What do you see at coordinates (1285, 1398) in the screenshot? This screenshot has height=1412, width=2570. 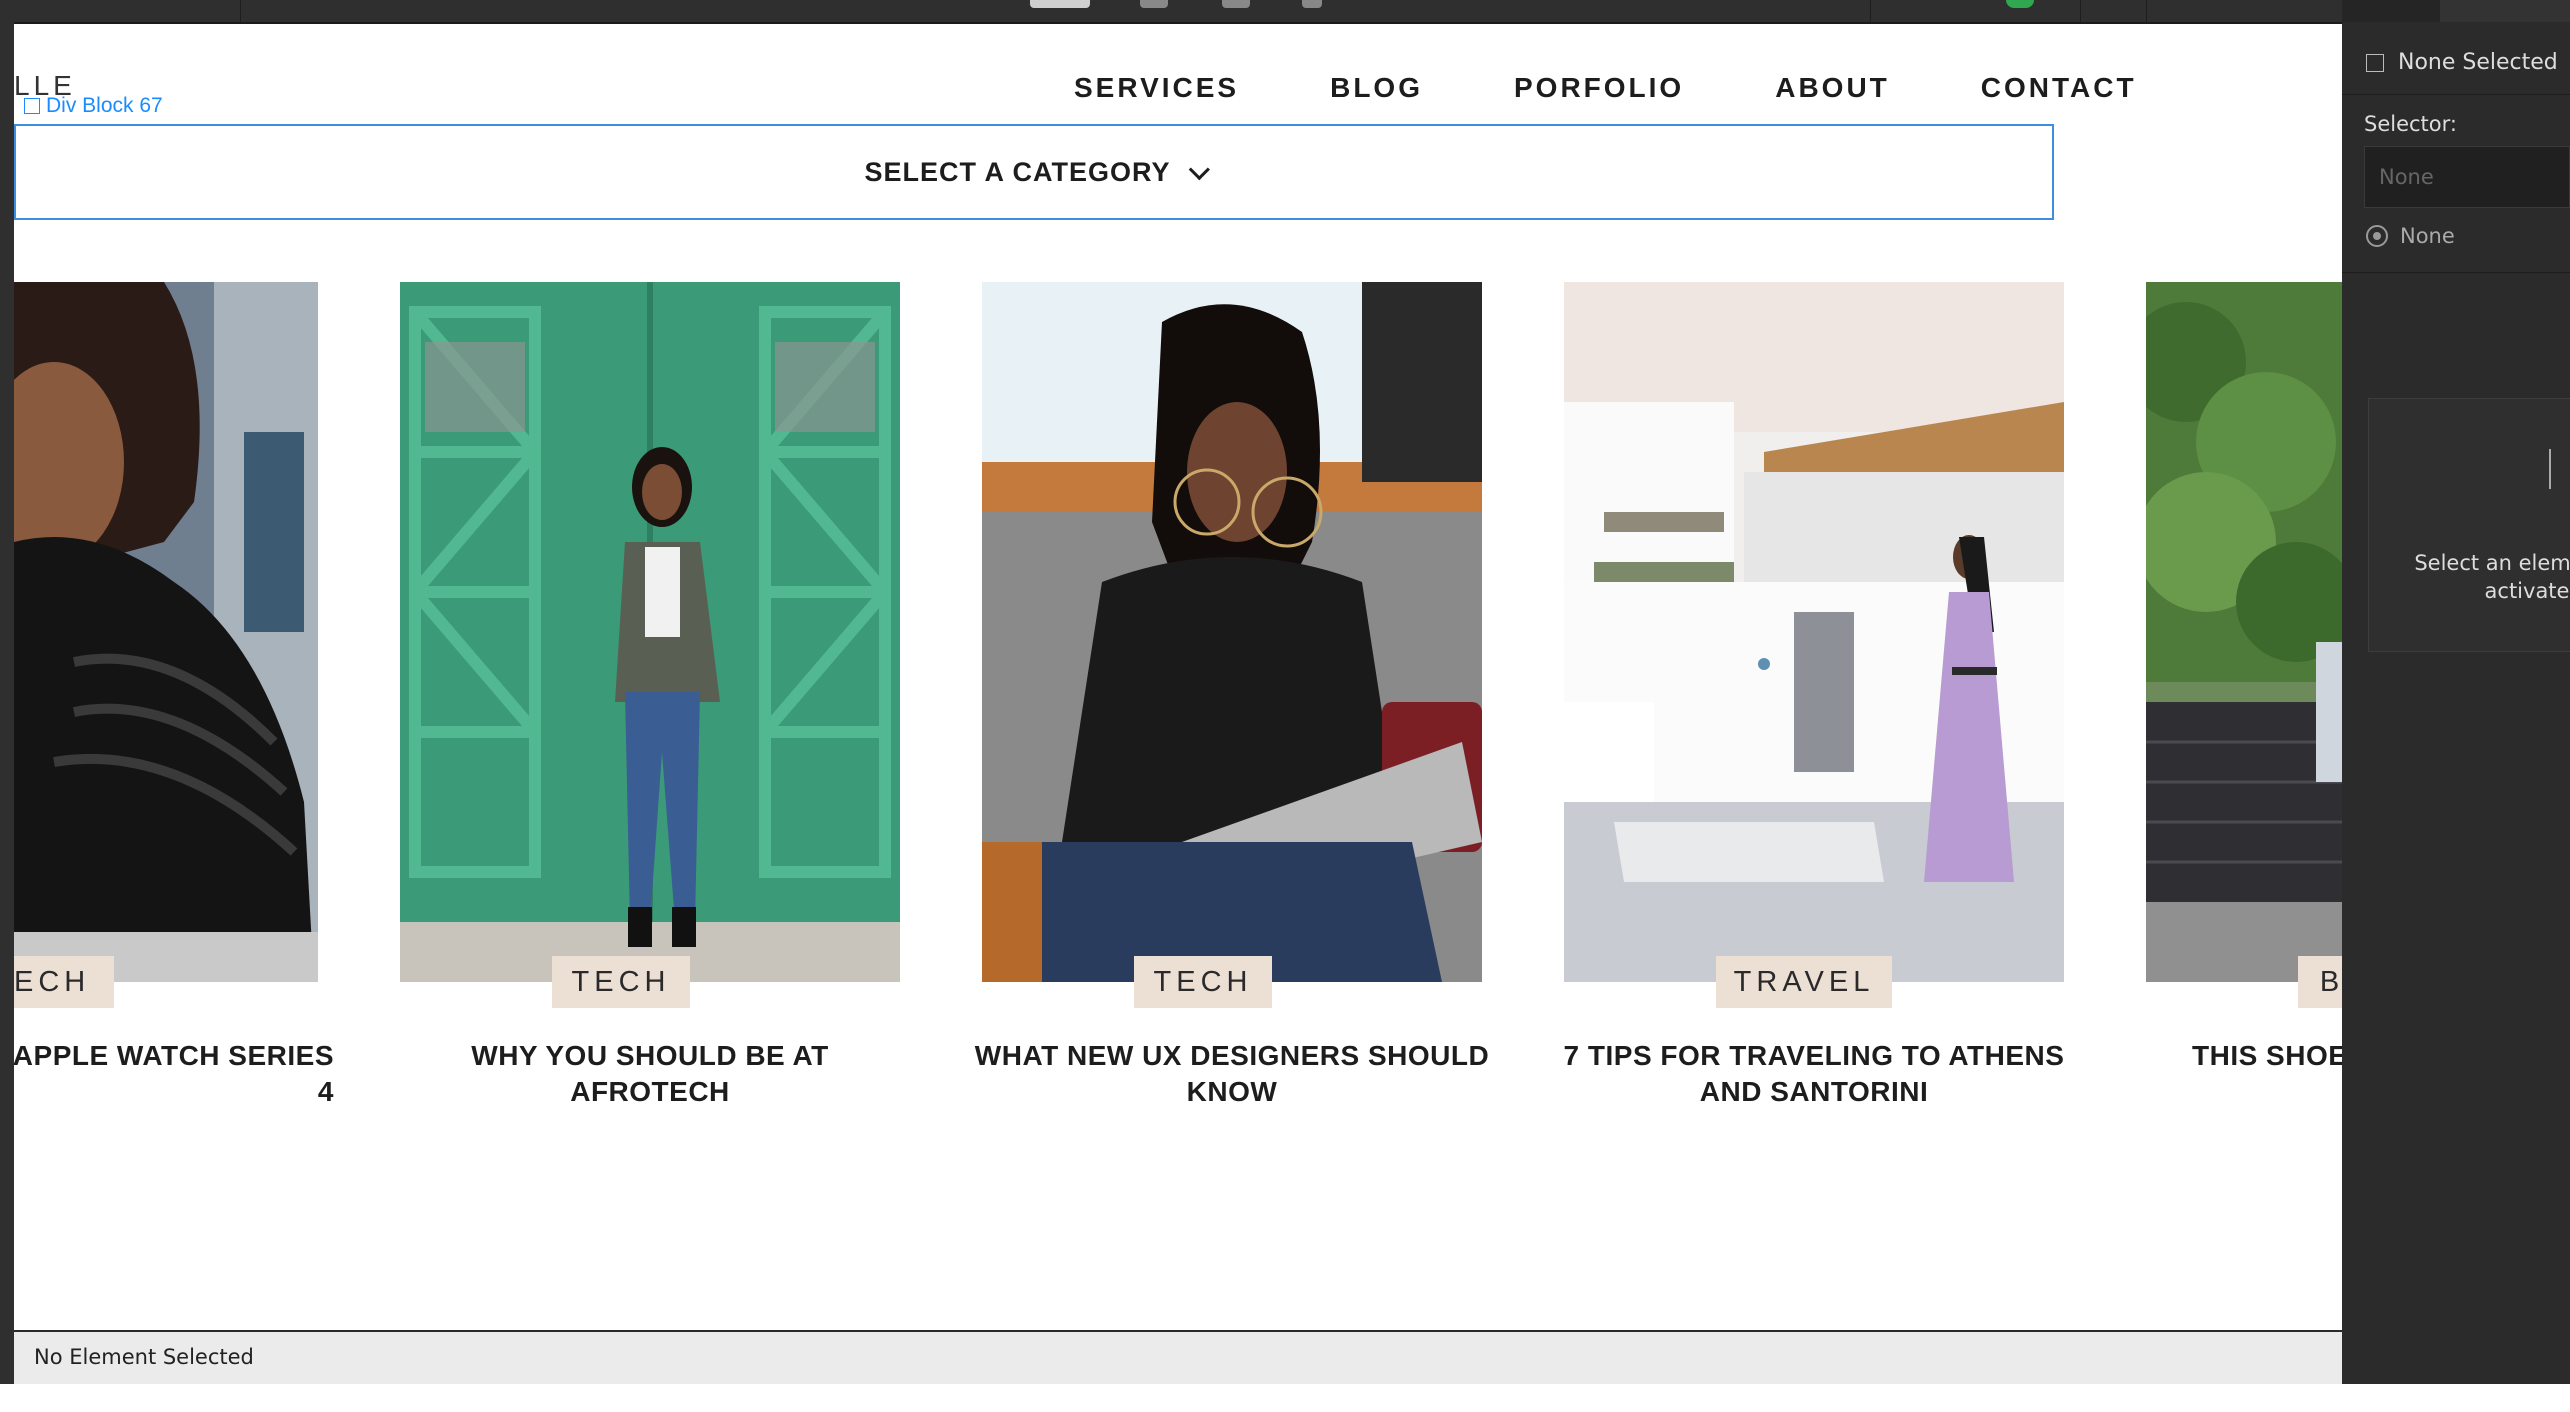 I see `window-bottom` at bounding box center [1285, 1398].